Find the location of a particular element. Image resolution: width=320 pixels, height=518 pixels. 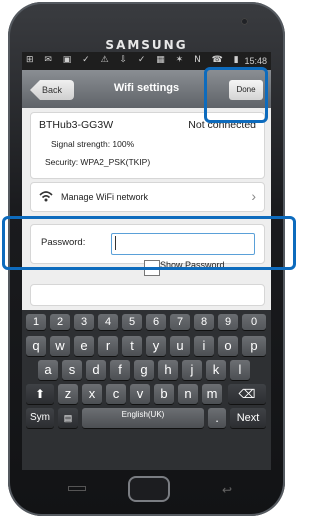

key-j: j is located at coordinates (192, 370).